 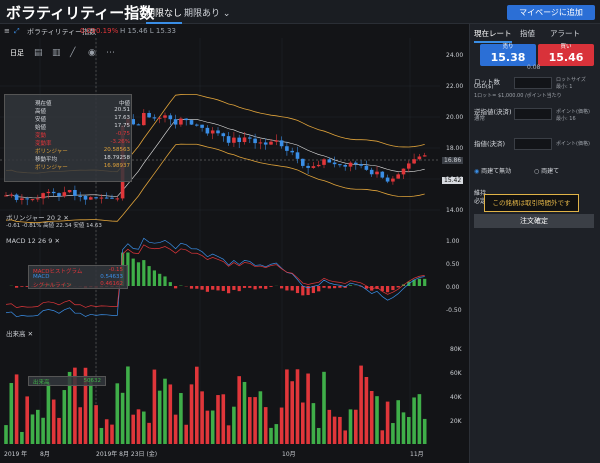 What do you see at coordinates (533, 144) in the screenshot?
I see `limit-input` at bounding box center [533, 144].